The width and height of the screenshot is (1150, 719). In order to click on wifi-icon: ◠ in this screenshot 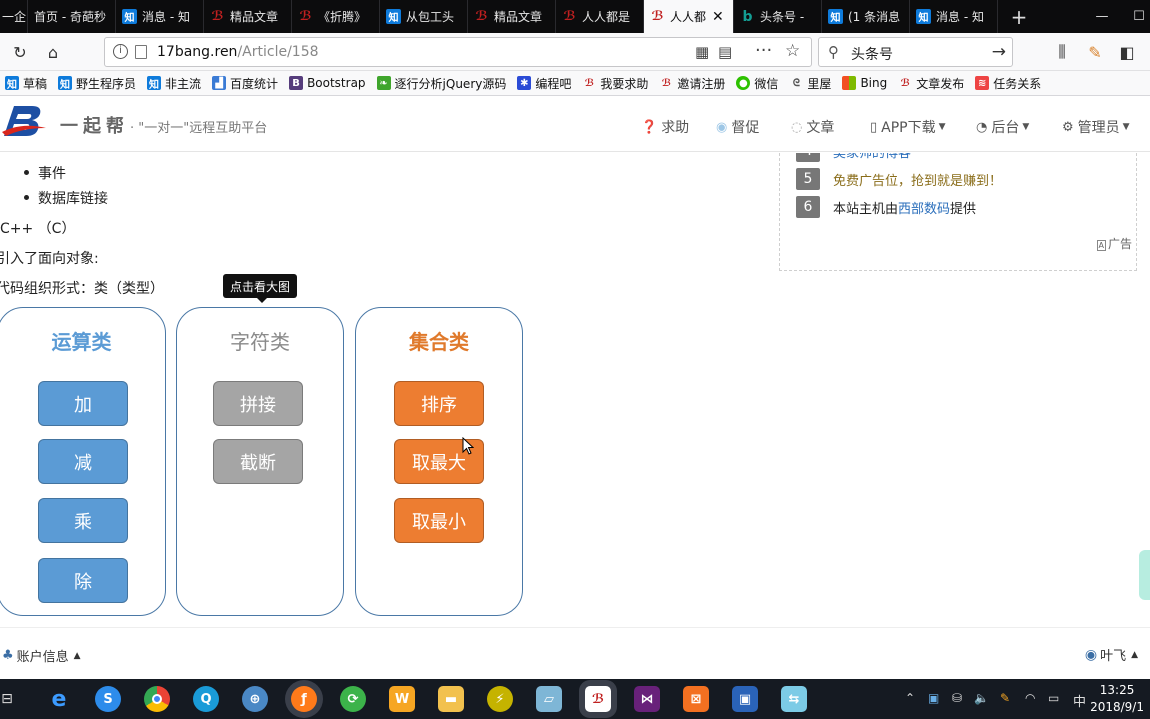, I will do `click(1030, 698)`.